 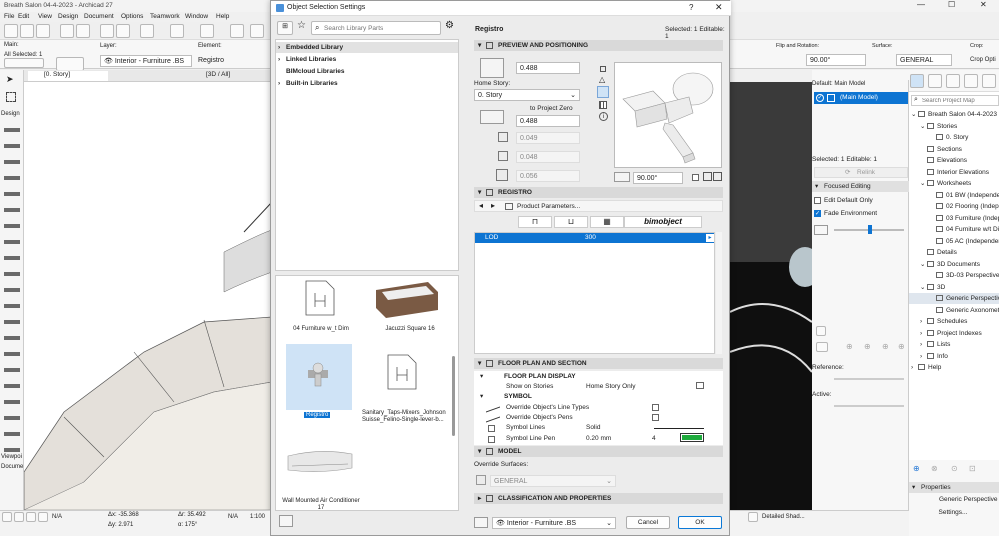 What do you see at coordinates (43, 31) in the screenshot?
I see `save-icon` at bounding box center [43, 31].